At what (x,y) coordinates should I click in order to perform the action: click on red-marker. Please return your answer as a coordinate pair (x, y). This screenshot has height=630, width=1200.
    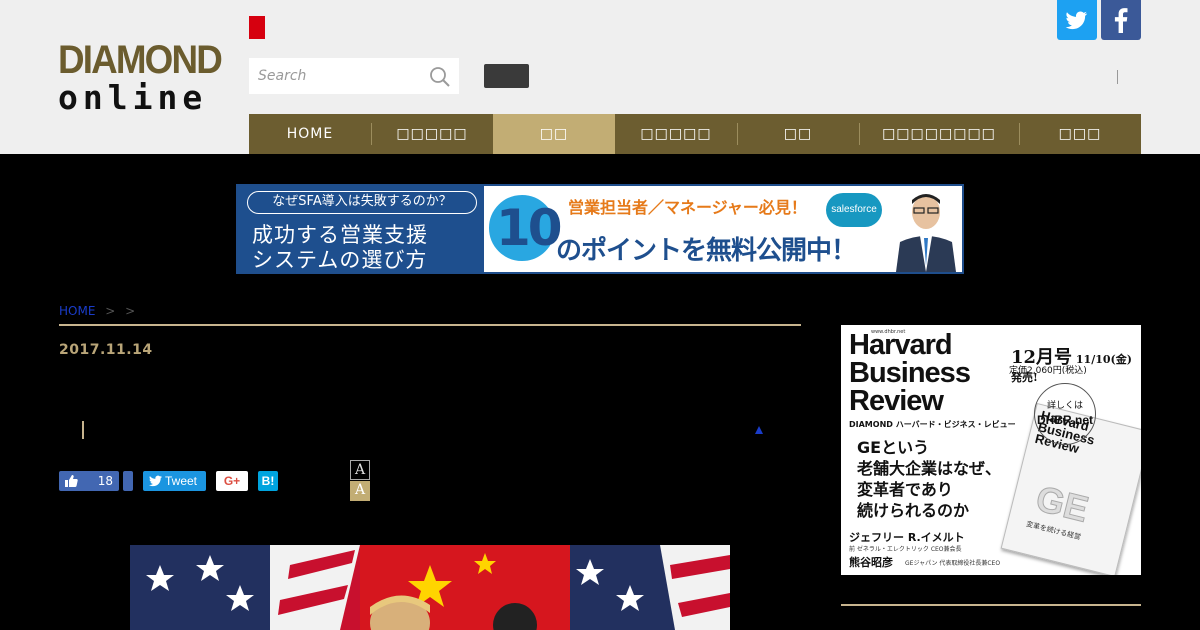
    Looking at the image, I should click on (257, 27).